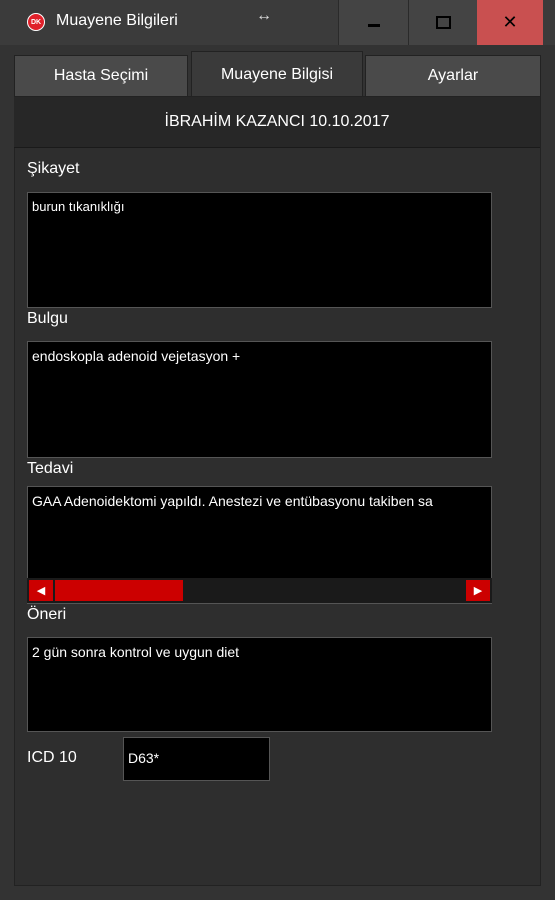  I want to click on sikayet-textarea: burun tıkanıklığı, so click(259, 250).